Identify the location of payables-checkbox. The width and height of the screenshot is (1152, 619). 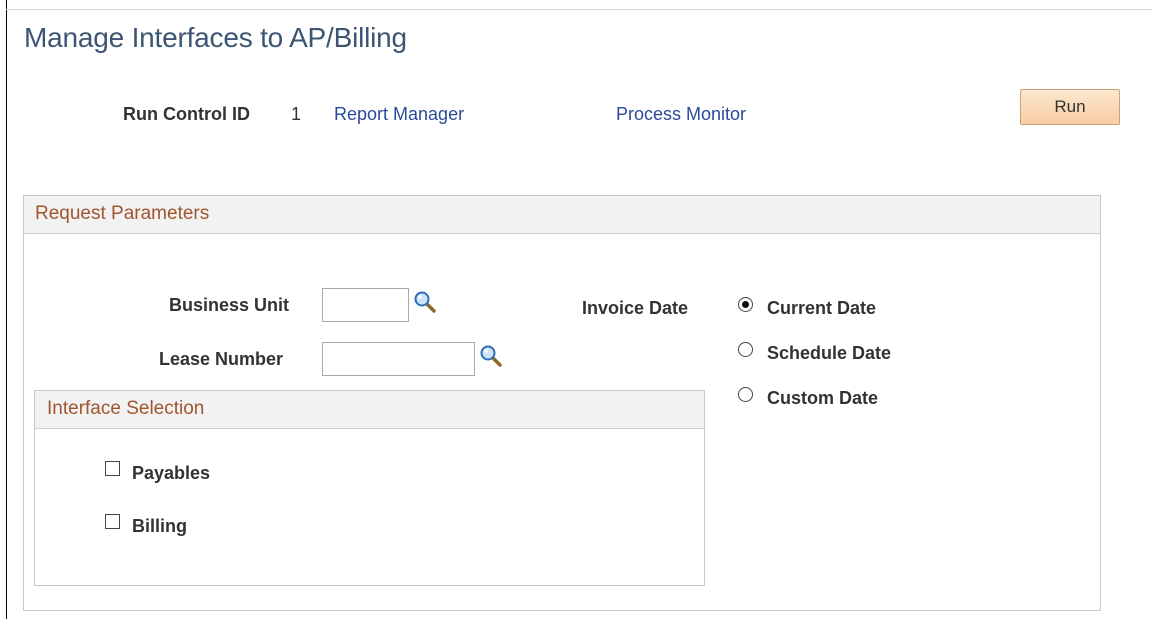
(112, 468).